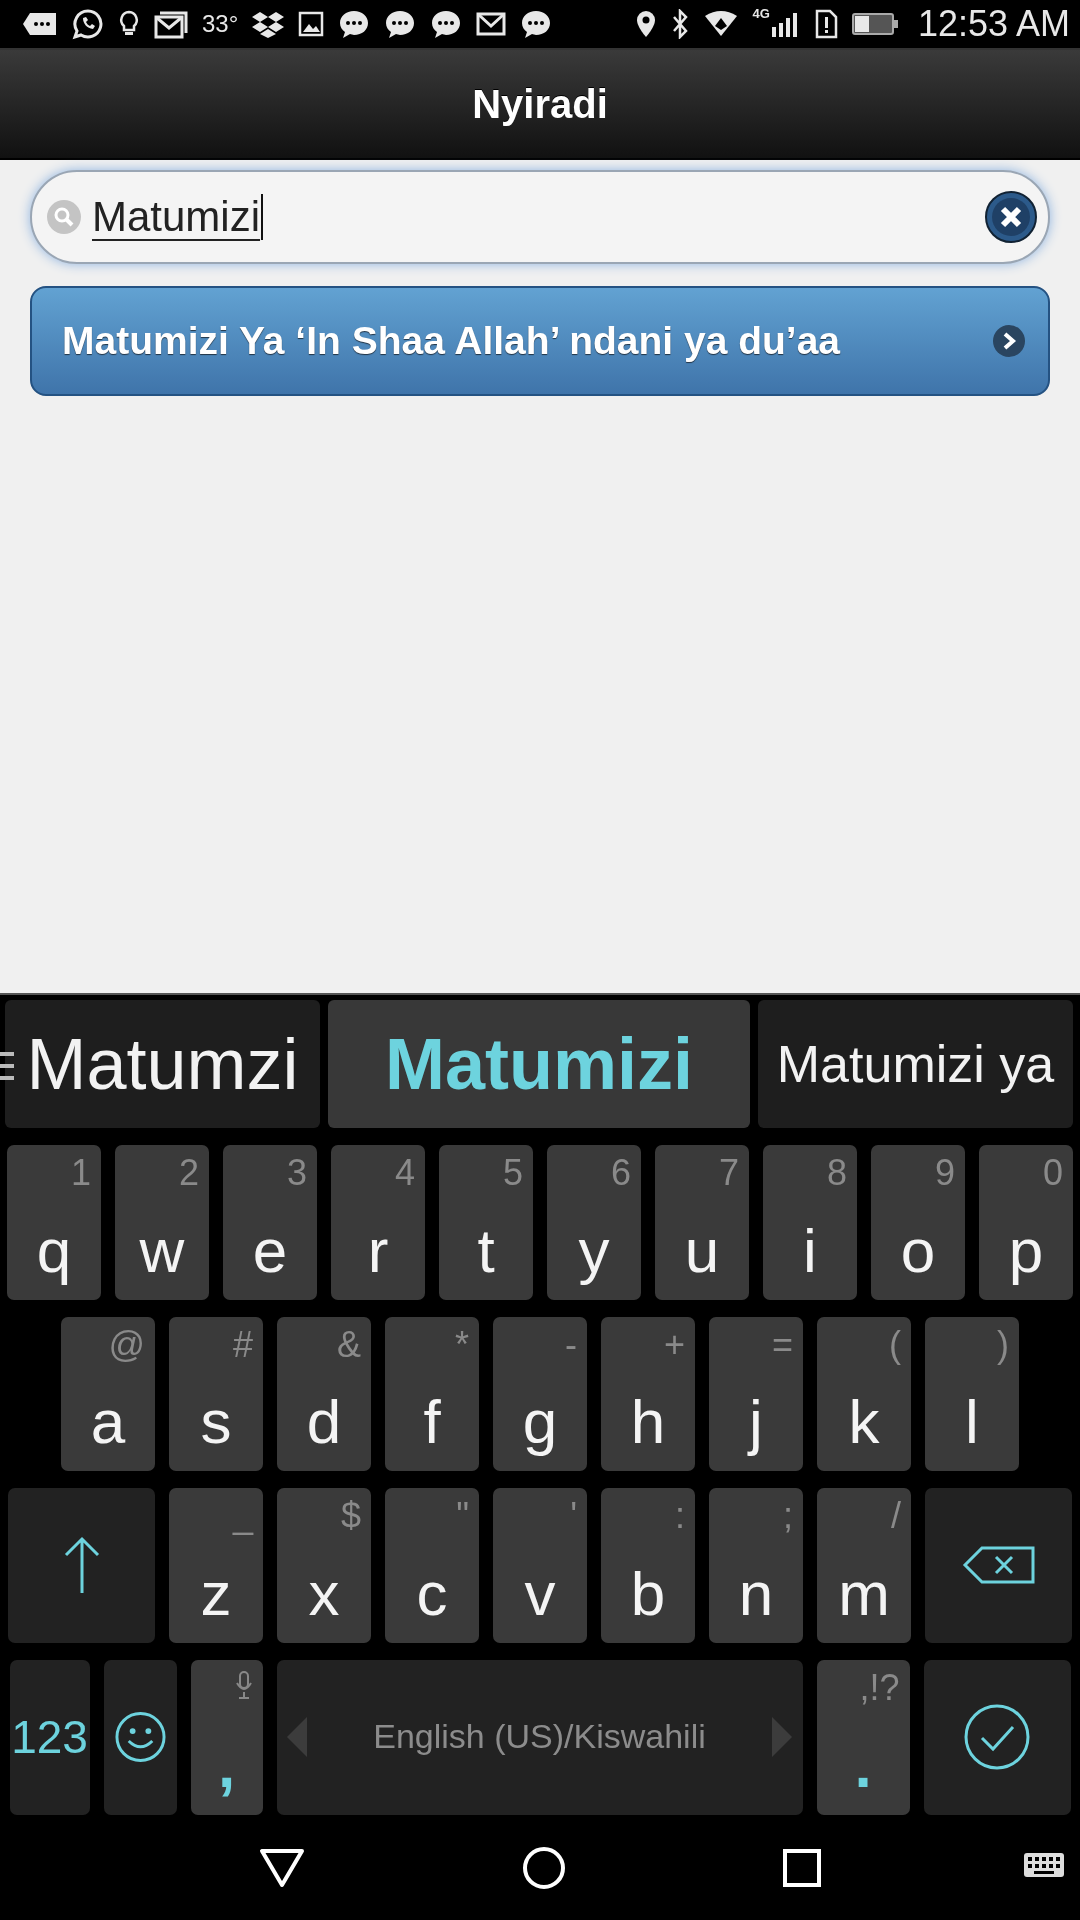  Describe the element at coordinates (594, 1222) in the screenshot. I see `letter-key: 6 y` at that location.